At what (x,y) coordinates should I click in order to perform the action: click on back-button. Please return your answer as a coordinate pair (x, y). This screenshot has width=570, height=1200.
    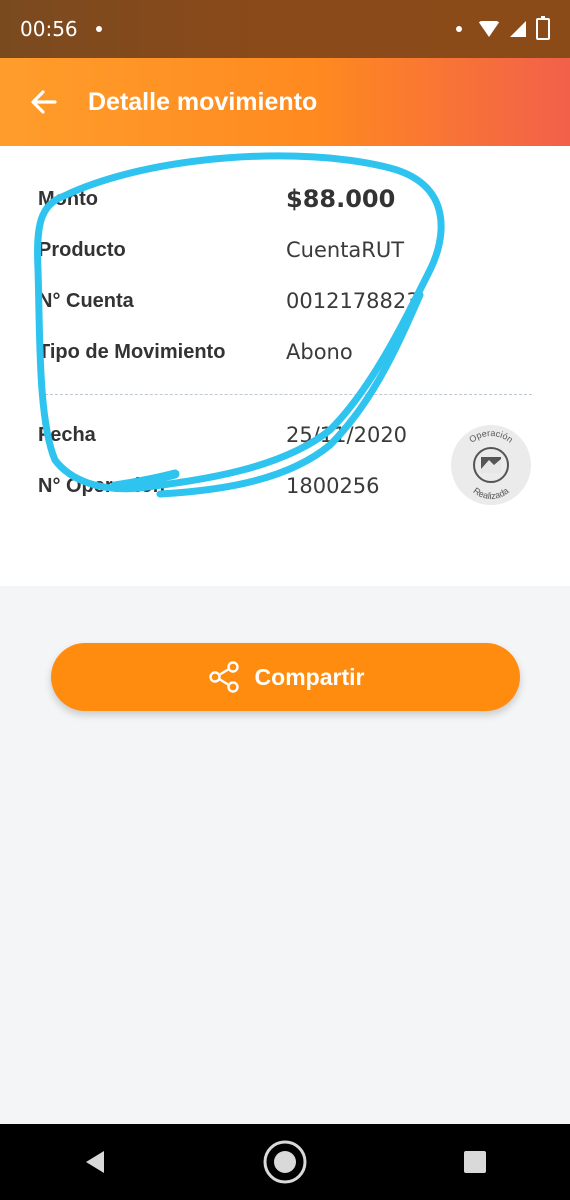
    Looking at the image, I should click on (44, 102).